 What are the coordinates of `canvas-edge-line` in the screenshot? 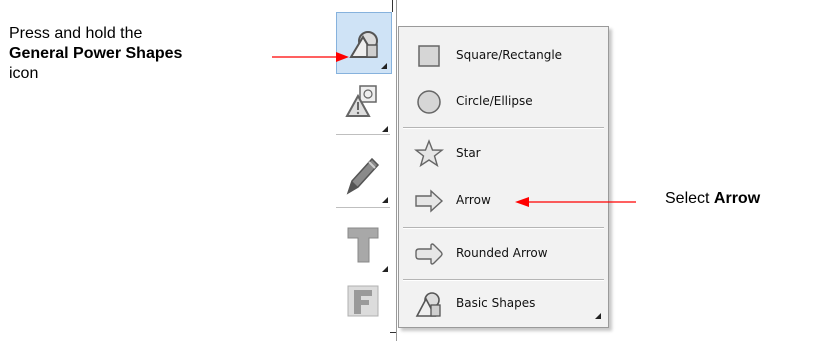 It's located at (396, 170).